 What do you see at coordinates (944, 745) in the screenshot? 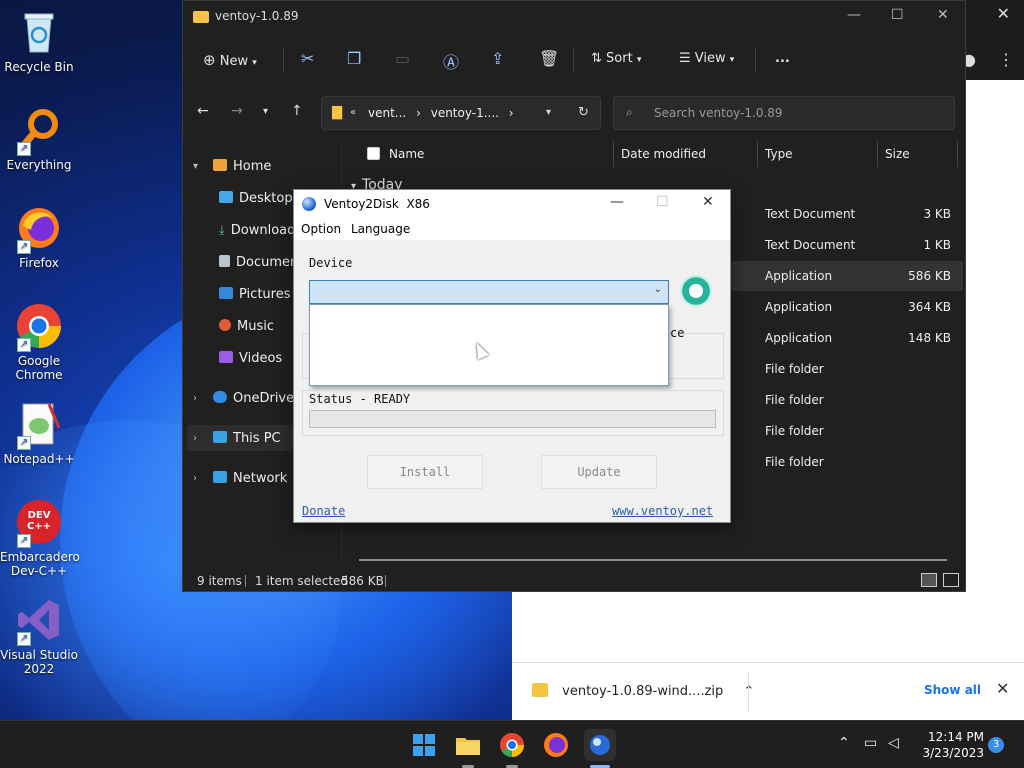
I see `system-clock: 12:14 PM 3/23/2023` at bounding box center [944, 745].